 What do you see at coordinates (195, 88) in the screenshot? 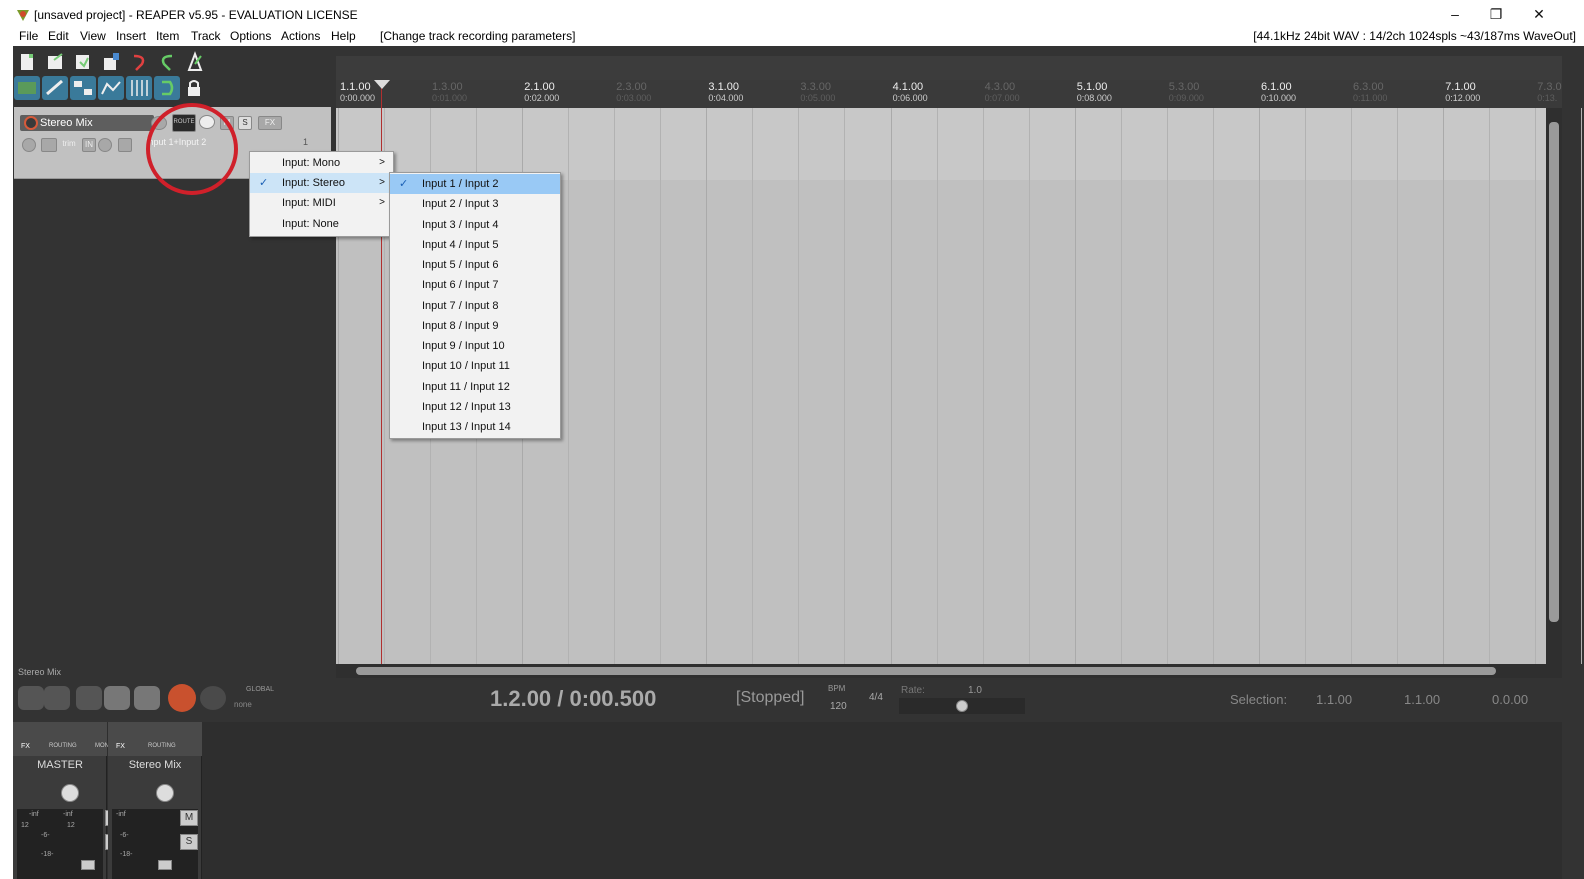
I see `lock-icon` at bounding box center [195, 88].